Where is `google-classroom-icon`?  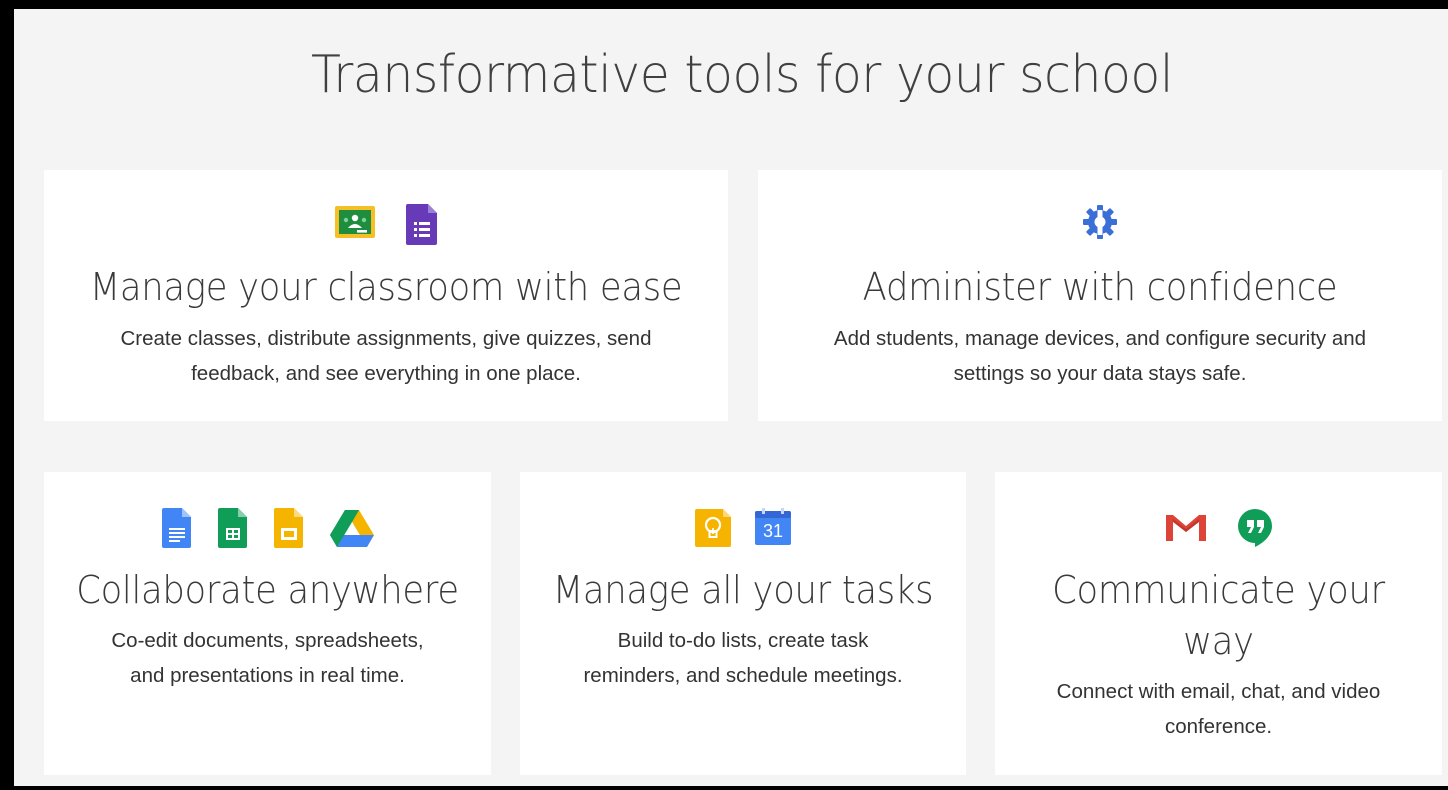
google-classroom-icon is located at coordinates (355, 222).